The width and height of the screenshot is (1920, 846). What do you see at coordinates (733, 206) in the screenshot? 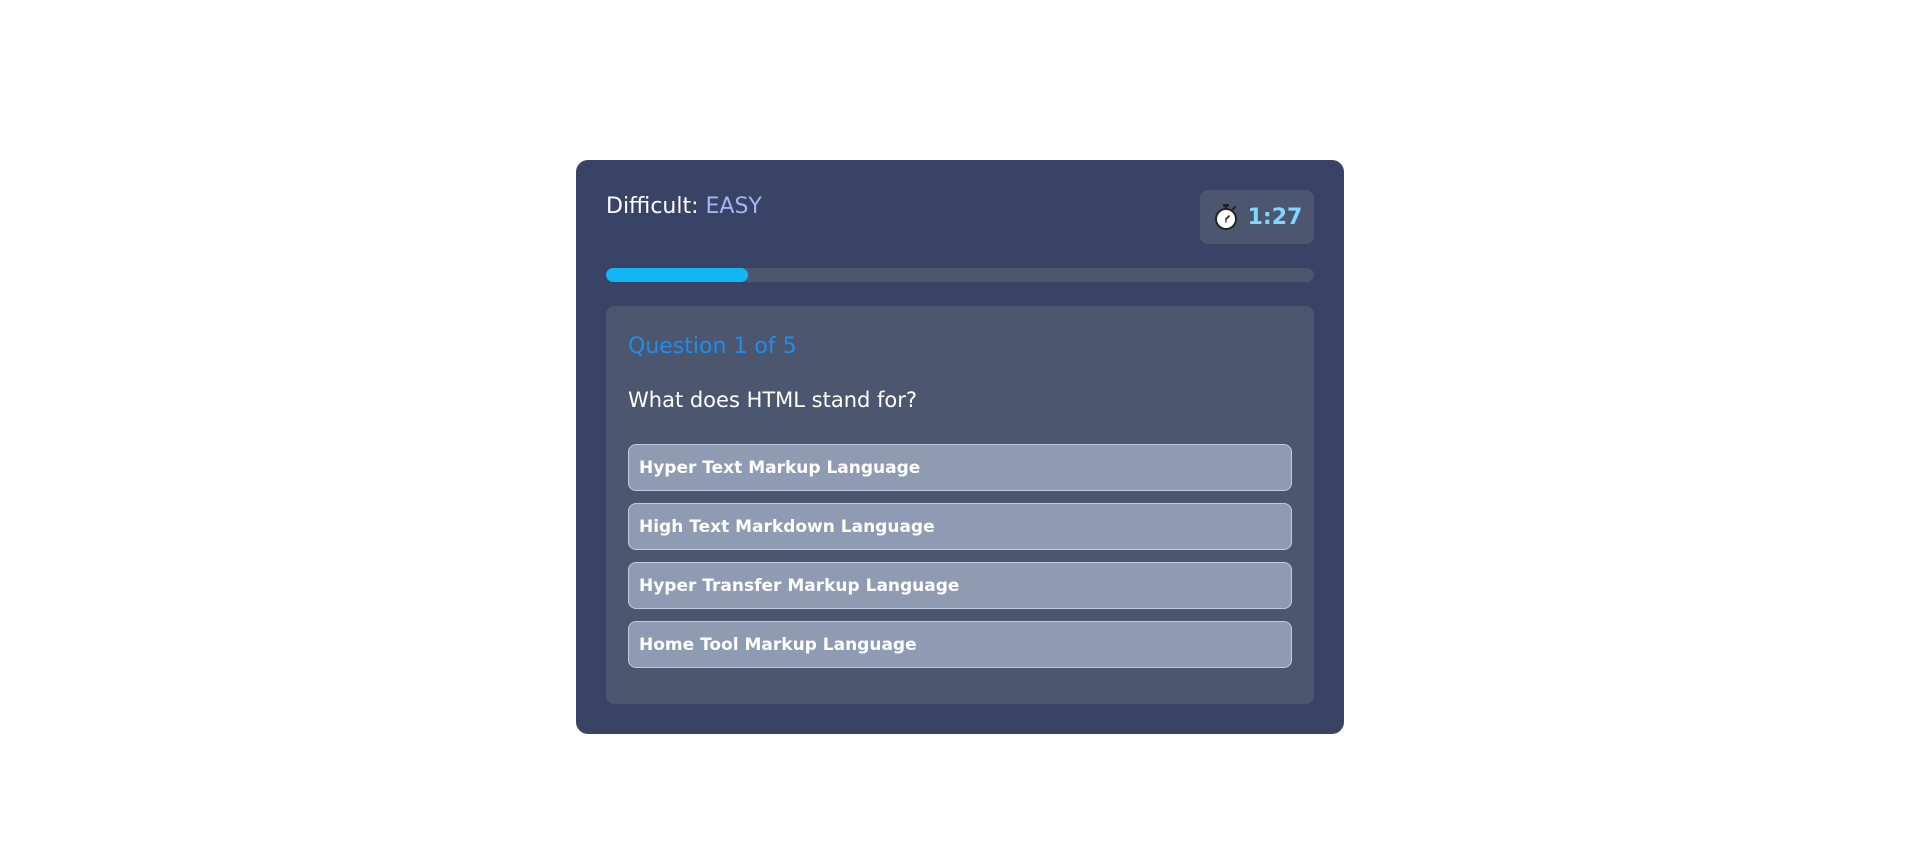
I see `difficulty-value: EASY` at bounding box center [733, 206].